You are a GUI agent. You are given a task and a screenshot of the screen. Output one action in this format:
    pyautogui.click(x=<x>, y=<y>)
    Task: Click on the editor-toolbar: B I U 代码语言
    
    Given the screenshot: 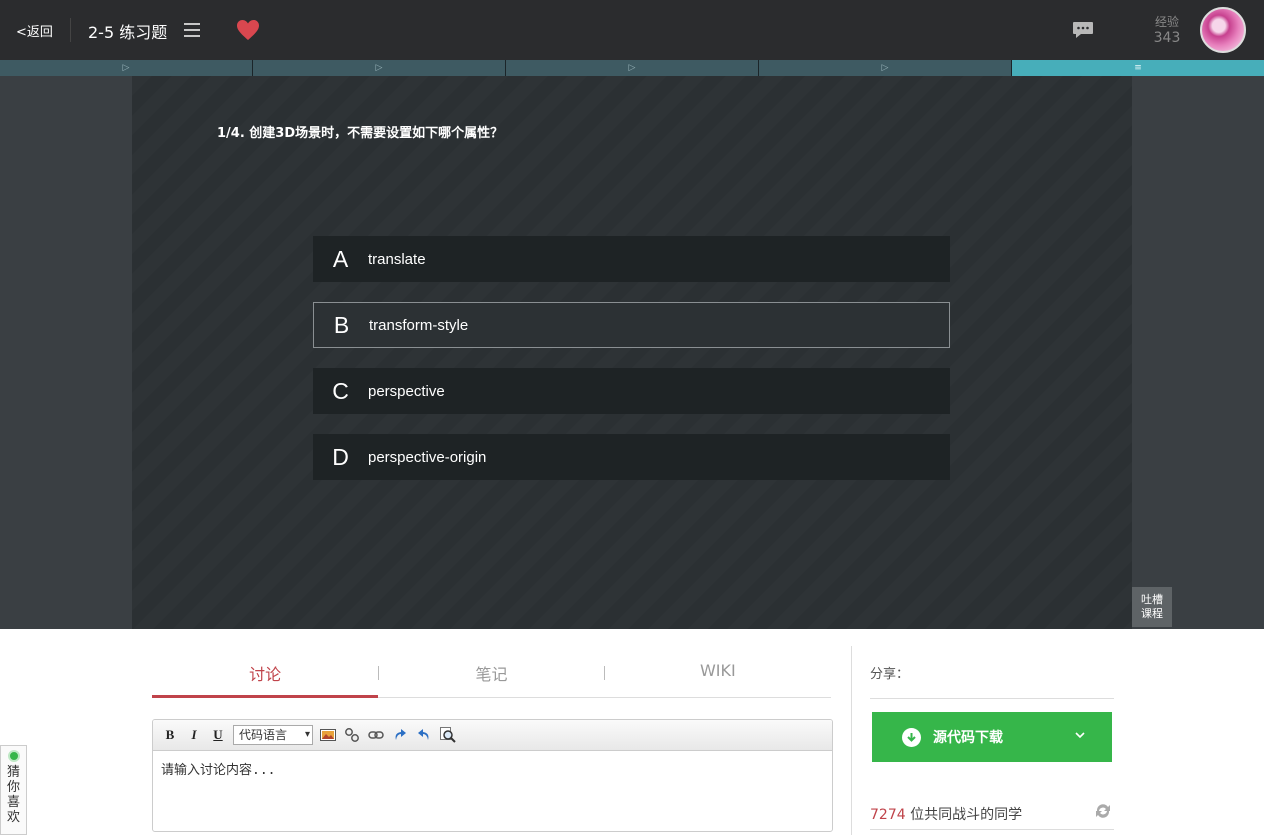 What is the action you would take?
    pyautogui.click(x=492, y=735)
    